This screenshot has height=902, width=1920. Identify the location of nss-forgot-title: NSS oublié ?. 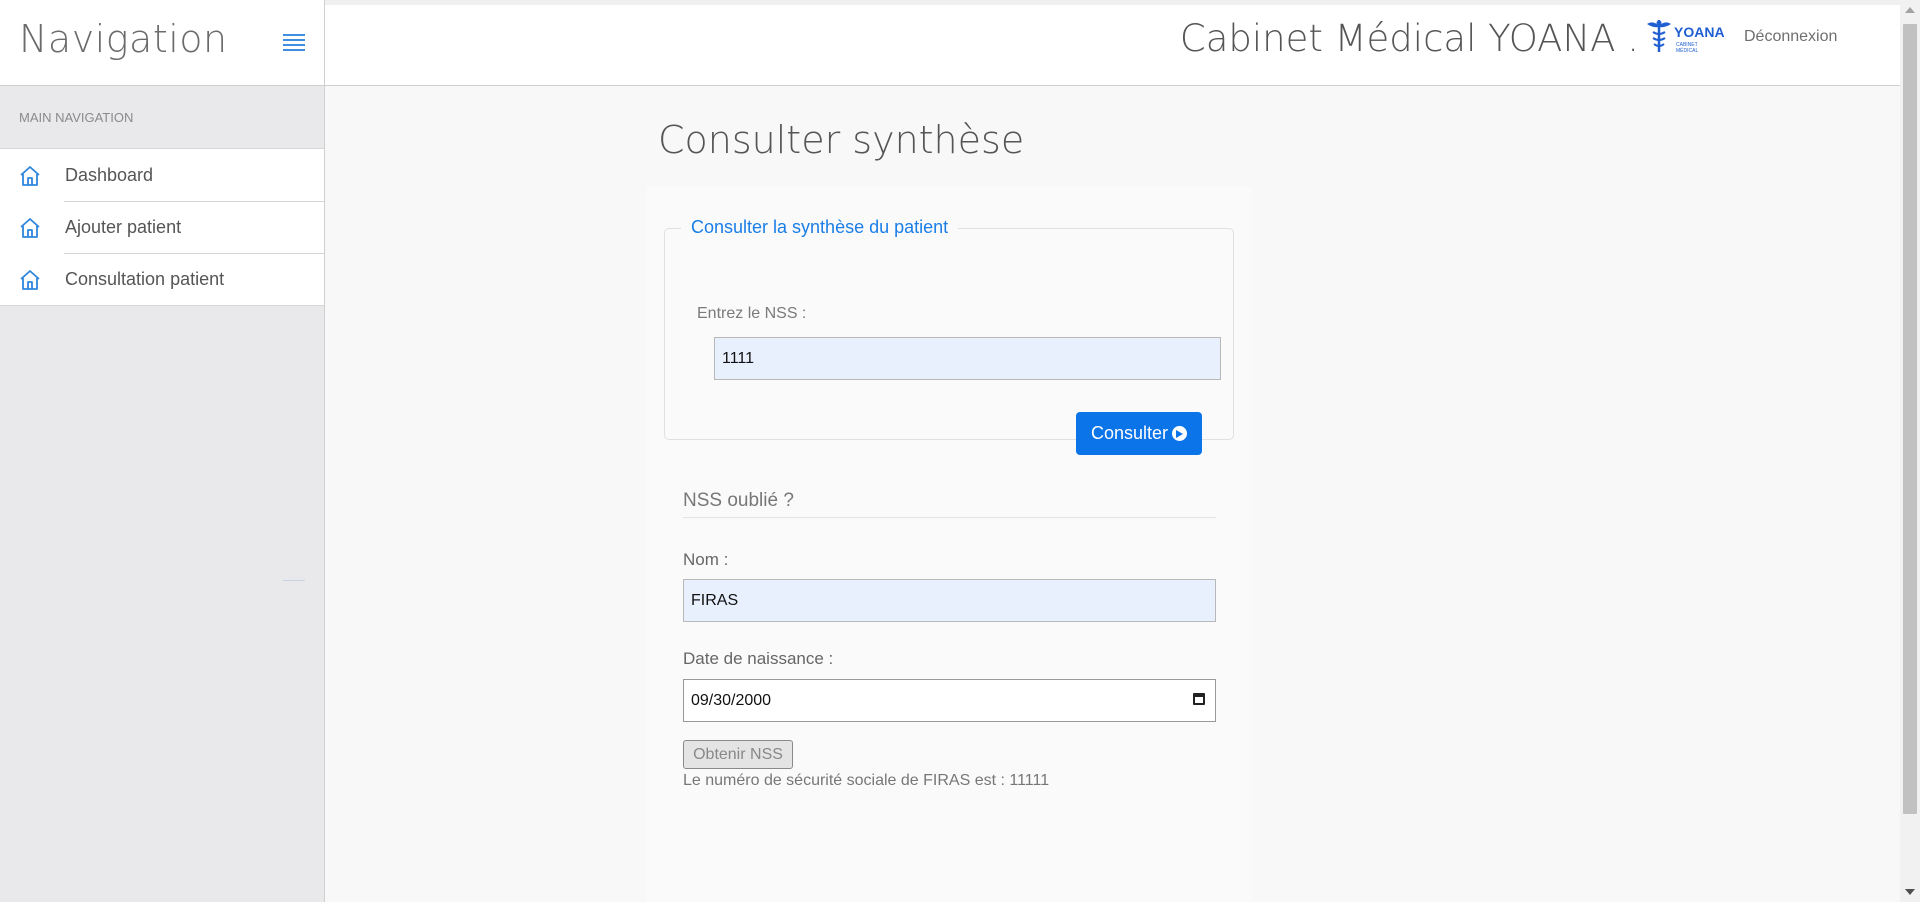
(738, 500).